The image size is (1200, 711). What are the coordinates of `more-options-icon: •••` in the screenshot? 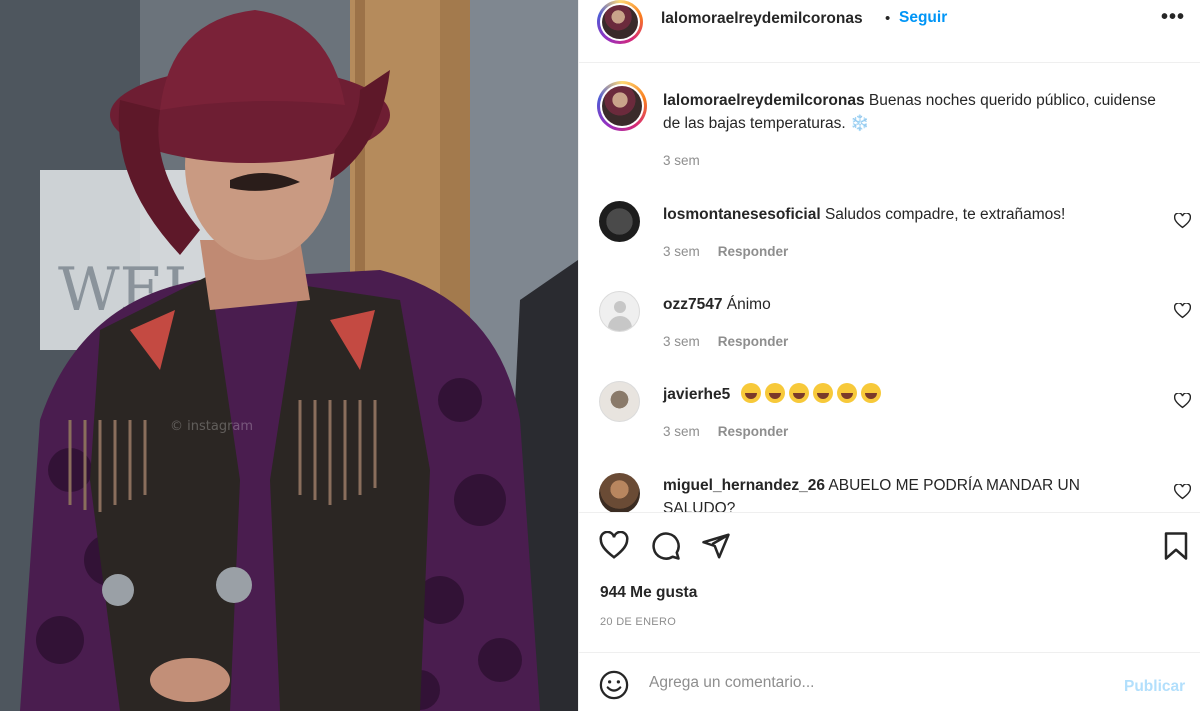 It's located at (1173, 17).